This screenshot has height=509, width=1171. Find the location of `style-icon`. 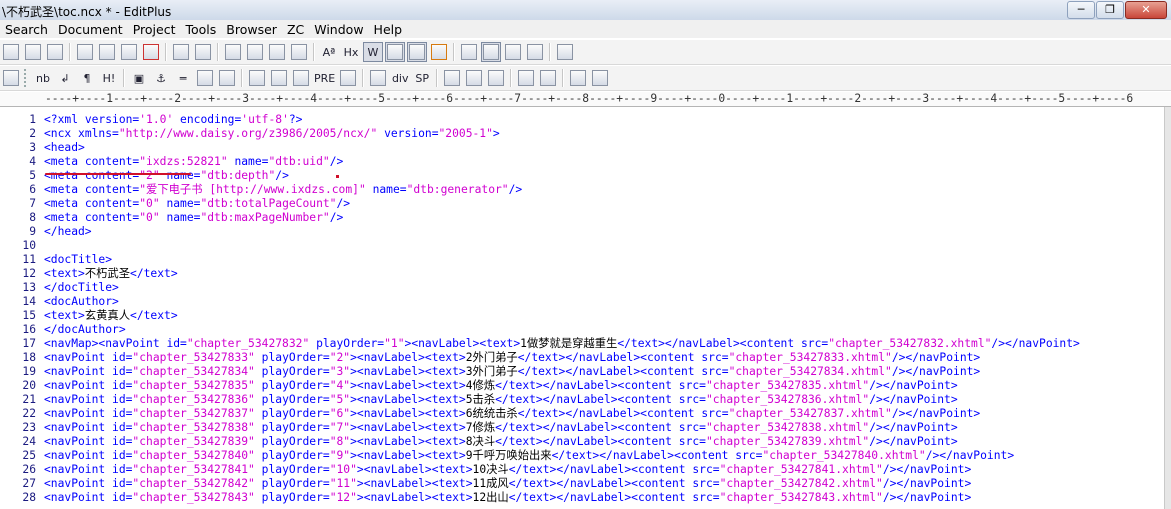

style-icon is located at coordinates (474, 78).